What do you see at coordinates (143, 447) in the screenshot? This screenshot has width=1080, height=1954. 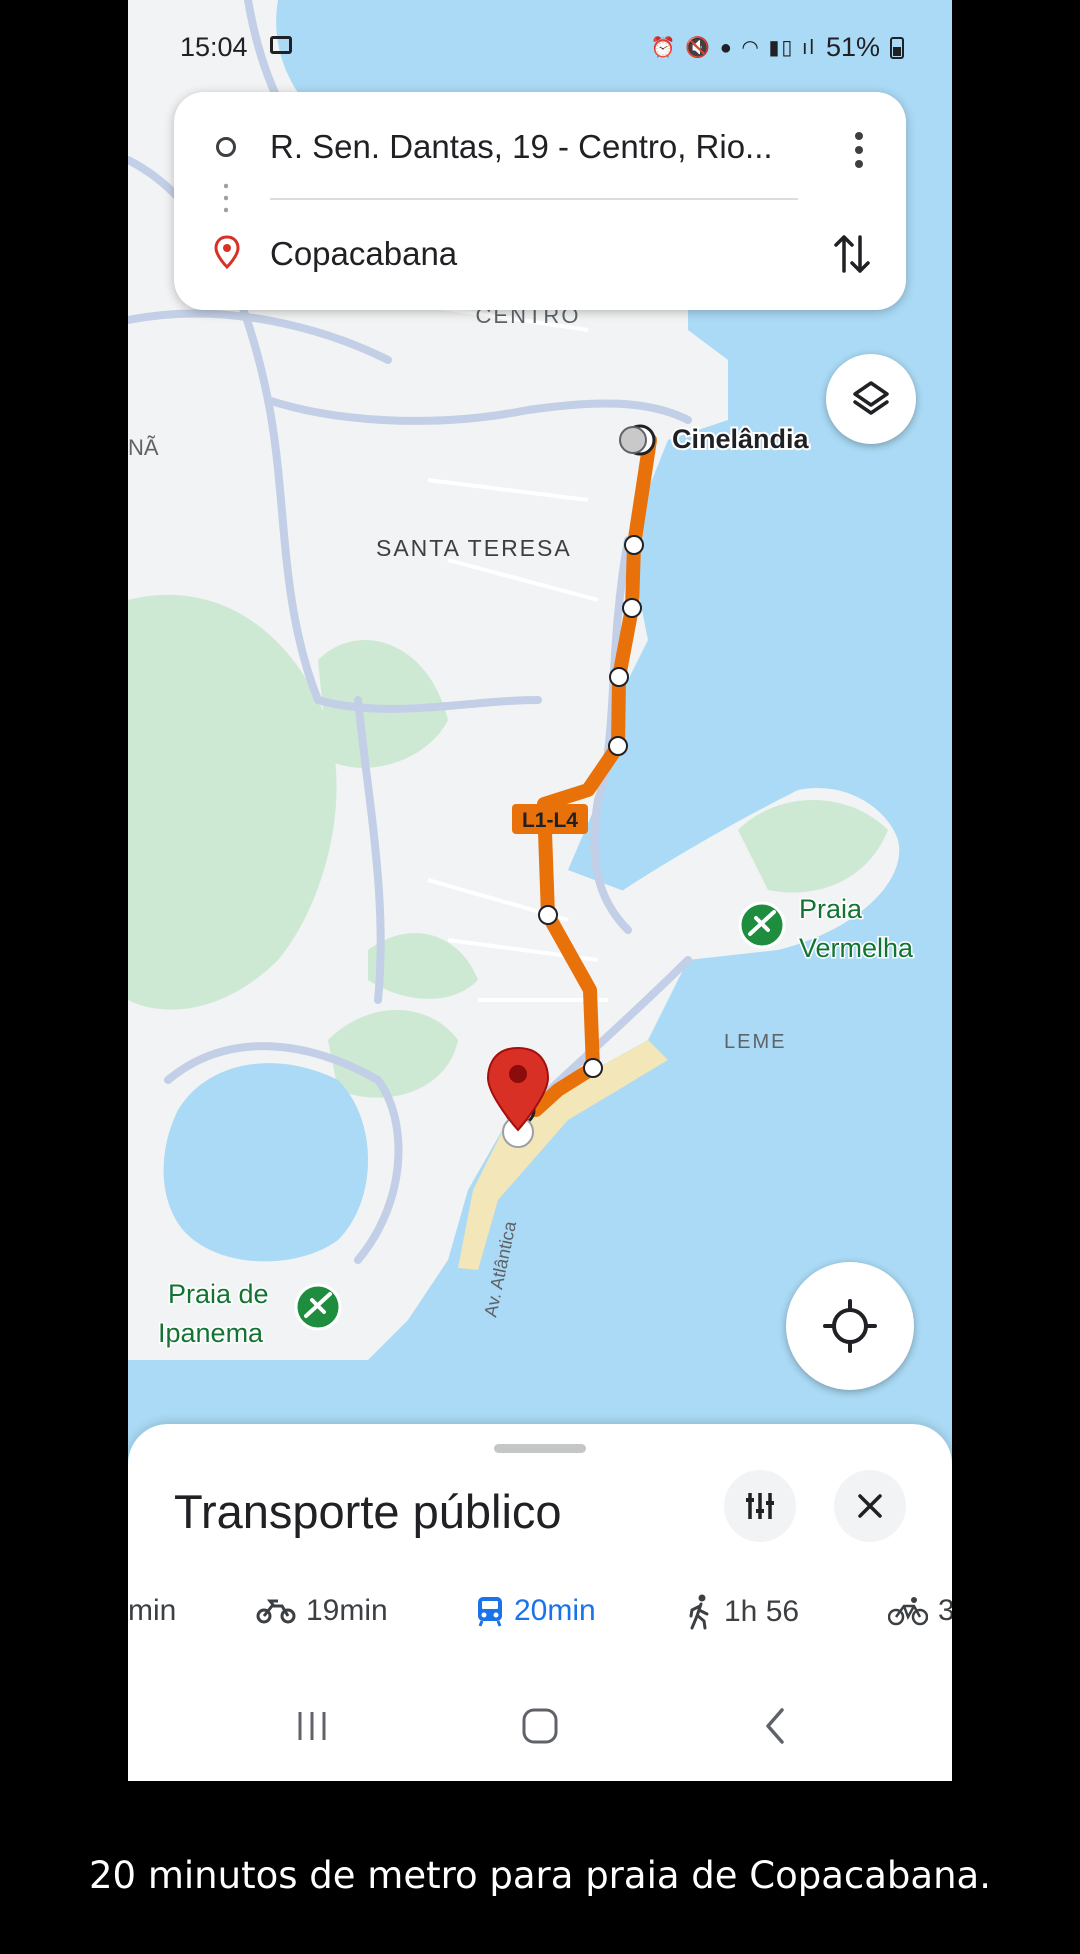 I see `label-edge-left: NÃ` at bounding box center [143, 447].